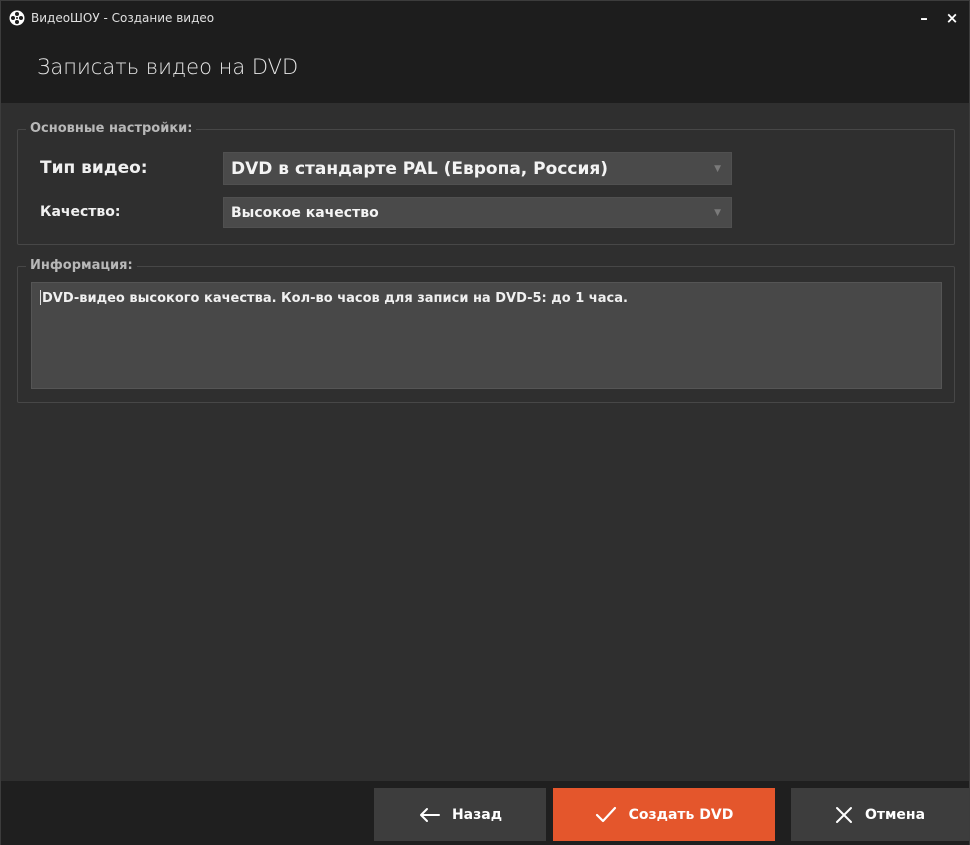 The height and width of the screenshot is (845, 970). I want to click on checkmark-icon, so click(606, 815).